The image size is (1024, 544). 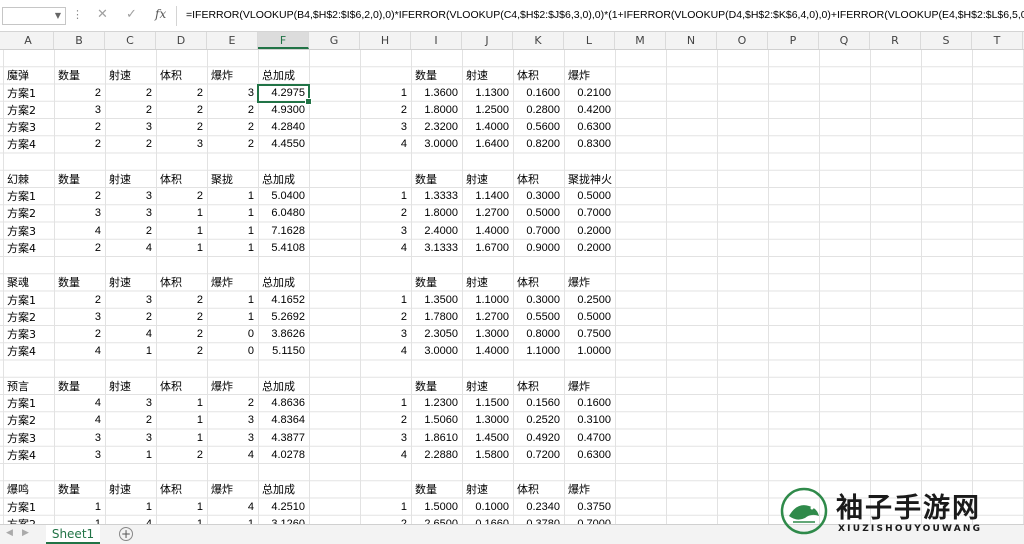 What do you see at coordinates (589, 179) in the screenshot?
I see `header-cell: 聚拢神火` at bounding box center [589, 179].